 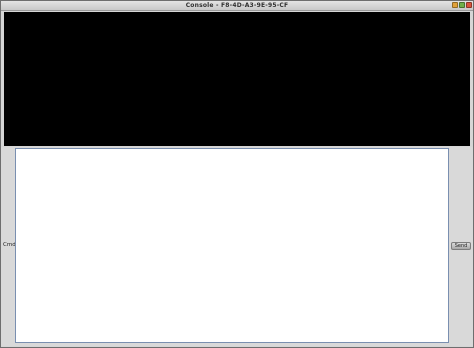 What do you see at coordinates (469, 5) in the screenshot?
I see `close-icon` at bounding box center [469, 5].